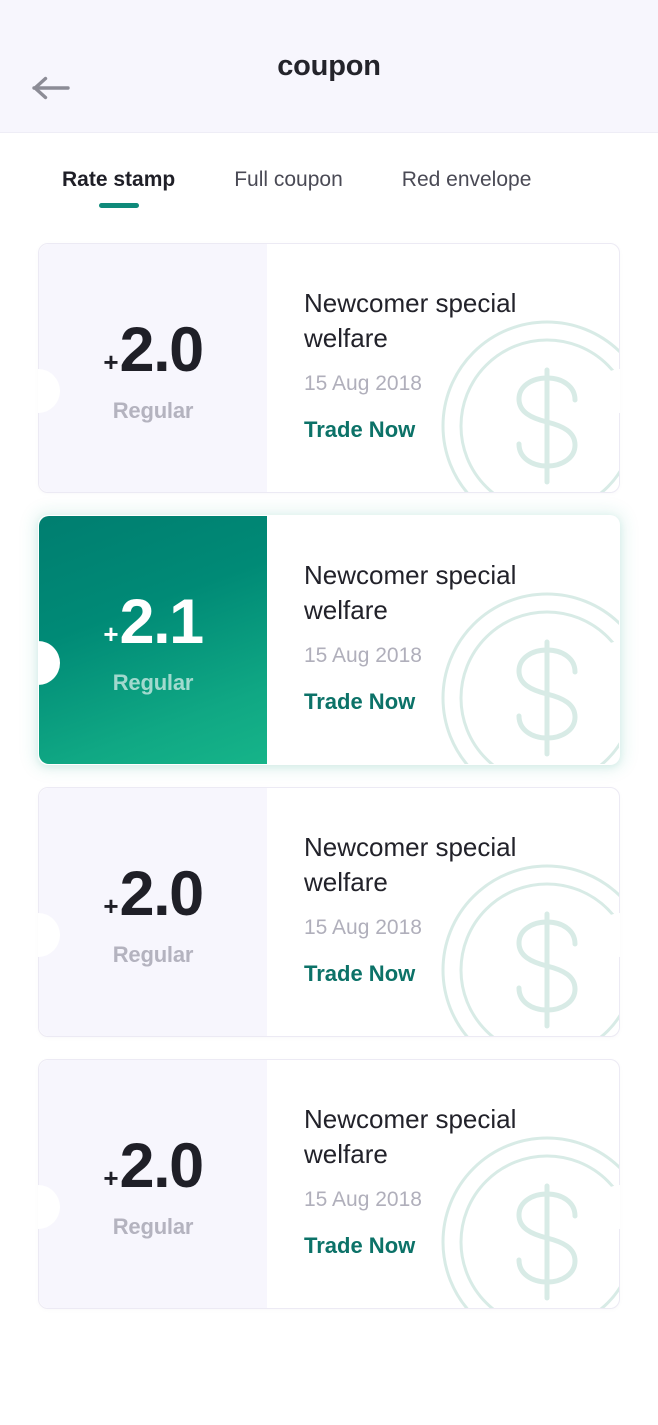 This screenshot has width=658, height=1425. I want to click on tab-label: Red envelope, so click(466, 179).